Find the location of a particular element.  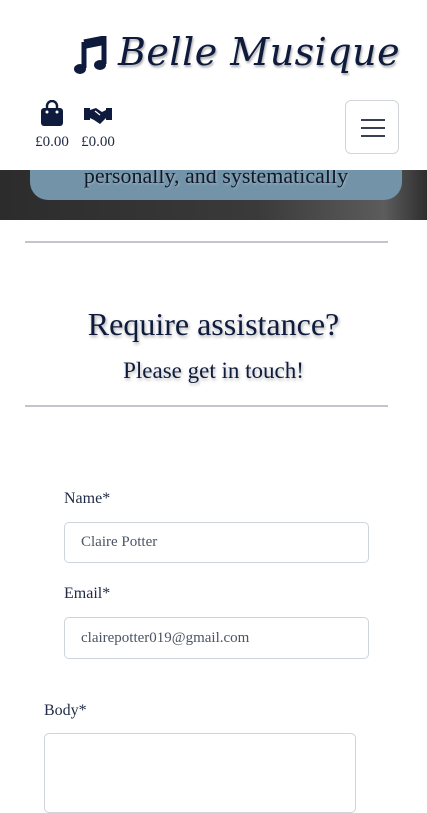

body-label: Body* is located at coordinates (65, 710).